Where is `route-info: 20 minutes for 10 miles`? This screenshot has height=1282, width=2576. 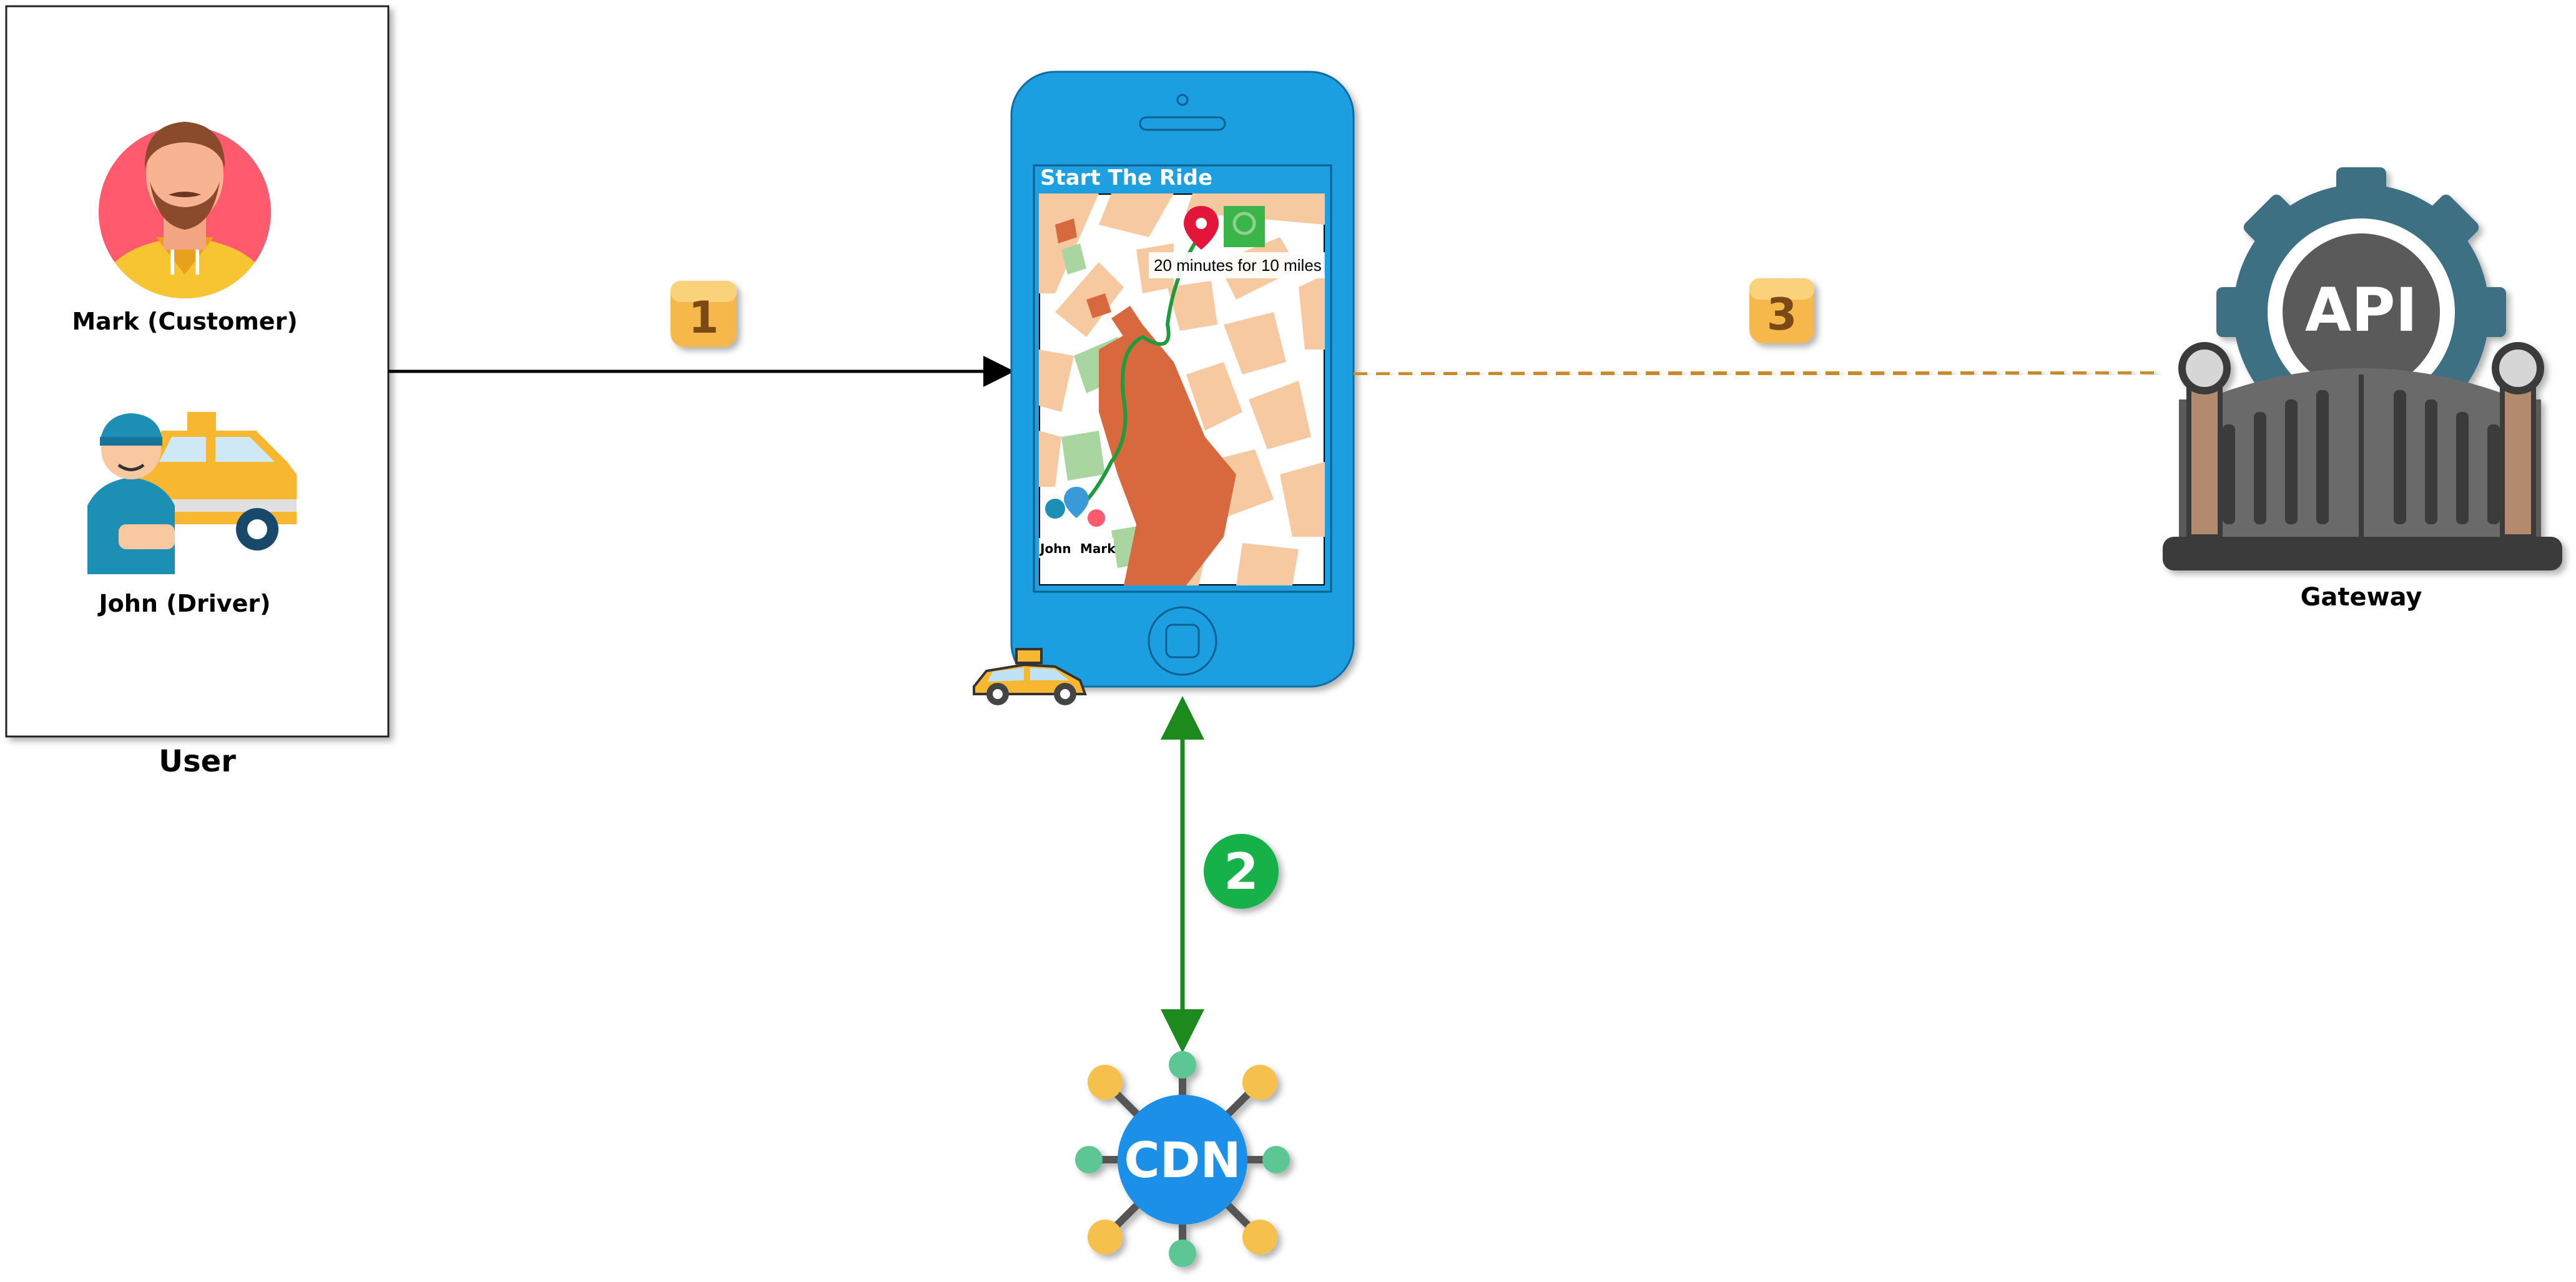
route-info: 20 minutes for 10 miles is located at coordinates (1238, 265).